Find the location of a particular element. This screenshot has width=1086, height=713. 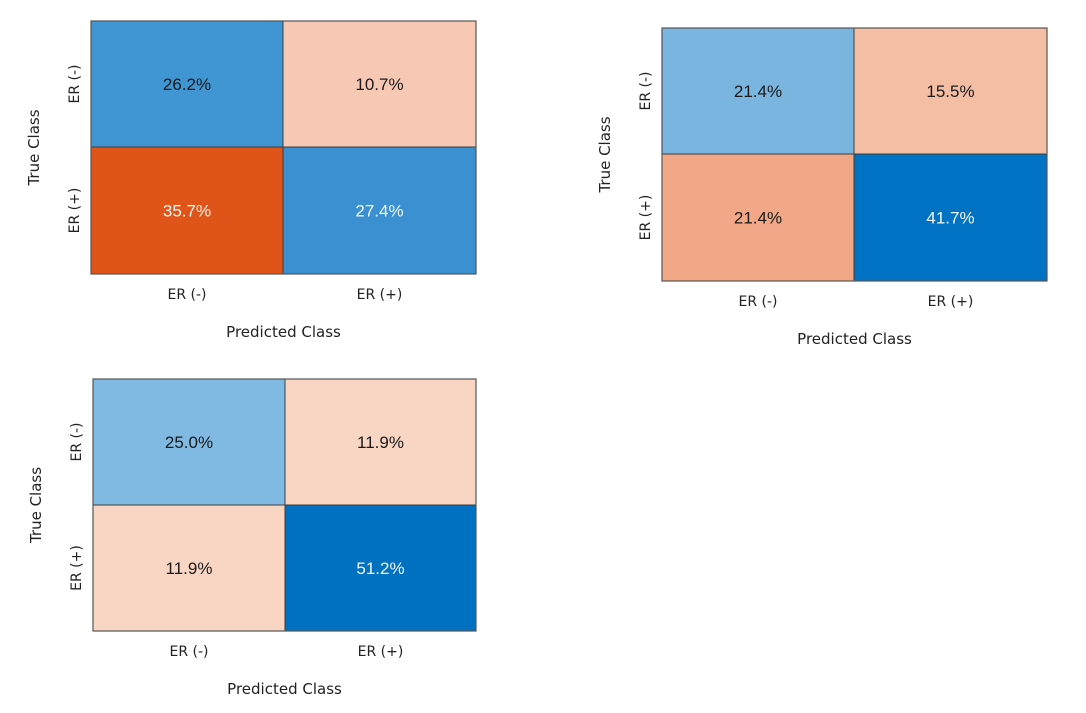

cell-value-label: 35.7% is located at coordinates (187, 211).